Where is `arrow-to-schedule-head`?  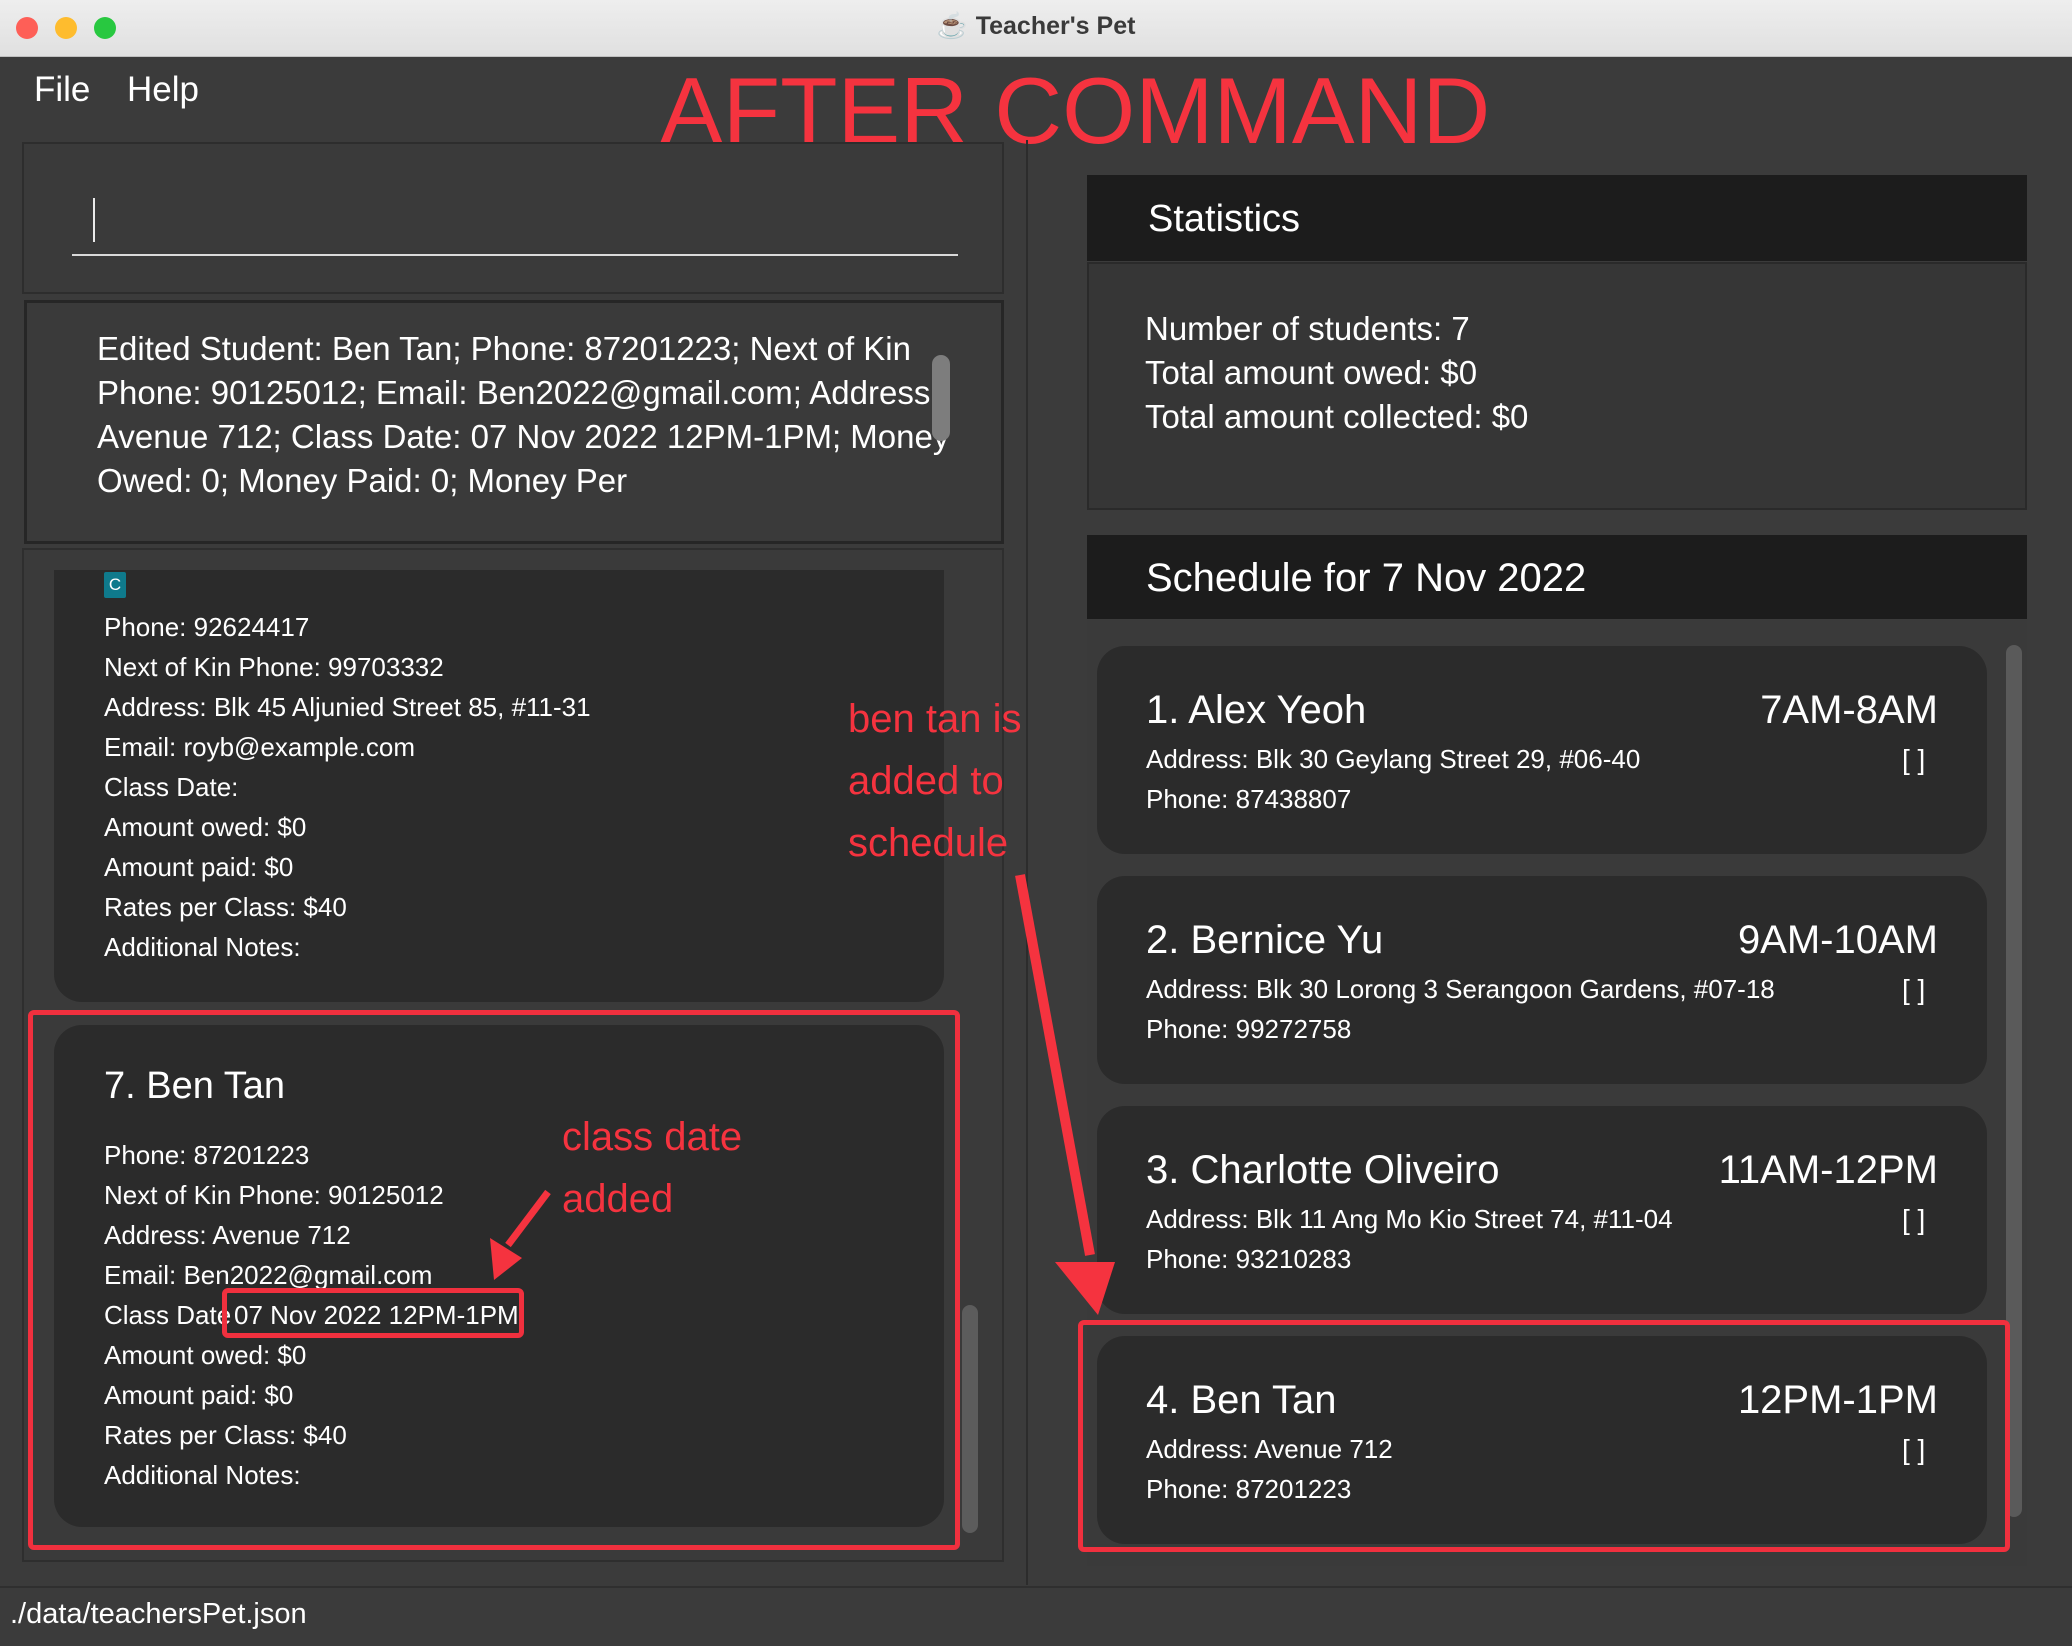 arrow-to-schedule-head is located at coordinates (1085, 1288).